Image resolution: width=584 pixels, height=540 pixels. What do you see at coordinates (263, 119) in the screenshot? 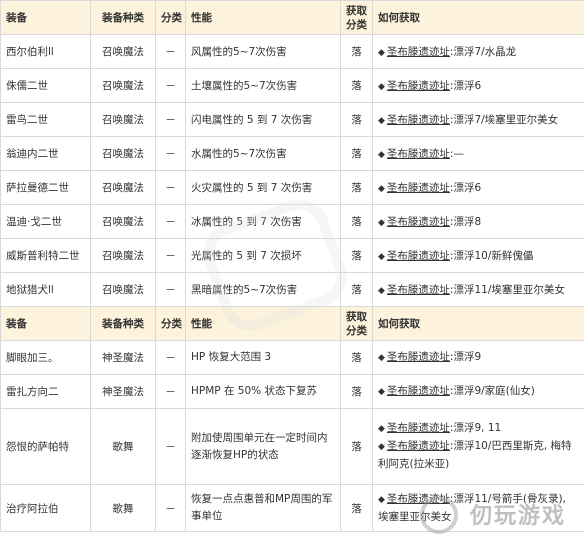
I see `table-cell: 闪电属性的 5 到 7 次伤害` at bounding box center [263, 119].